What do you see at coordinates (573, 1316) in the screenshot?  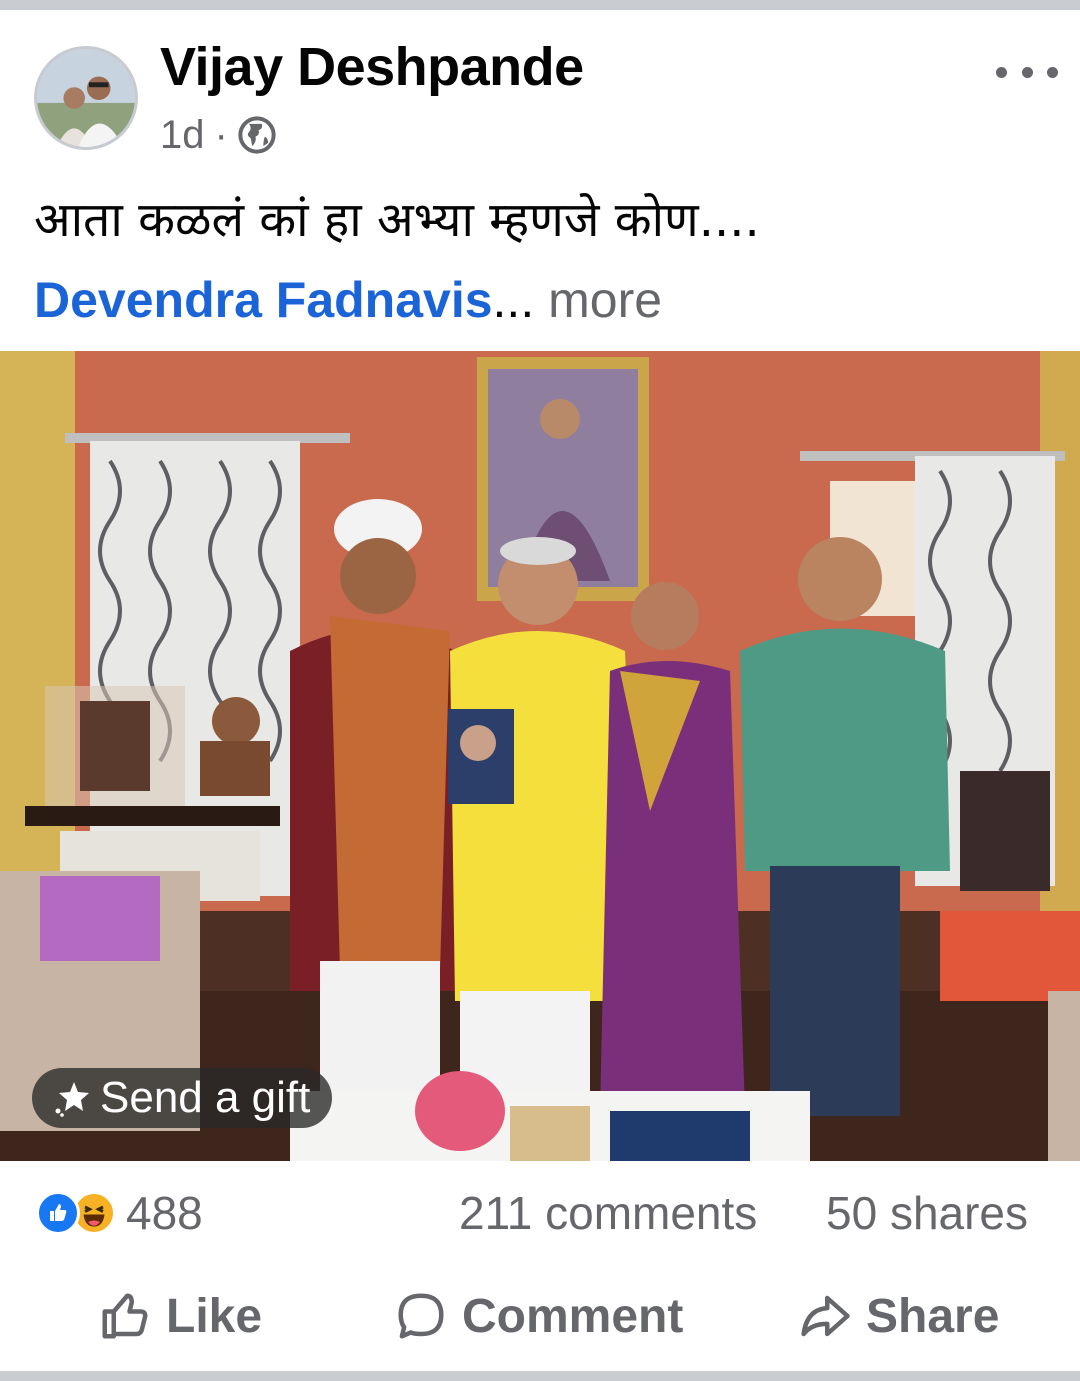 I see `comment-label: Comment` at bounding box center [573, 1316].